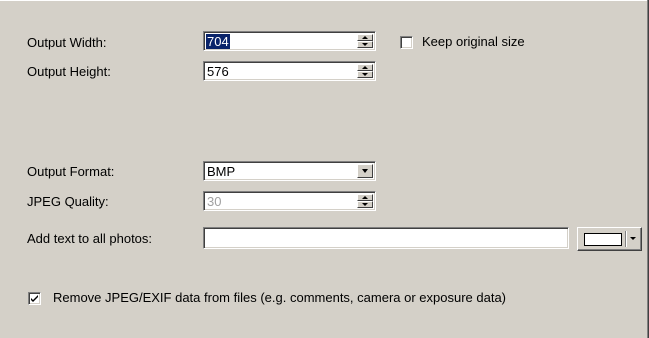  I want to click on output-width-spinner: 704, so click(289, 41).